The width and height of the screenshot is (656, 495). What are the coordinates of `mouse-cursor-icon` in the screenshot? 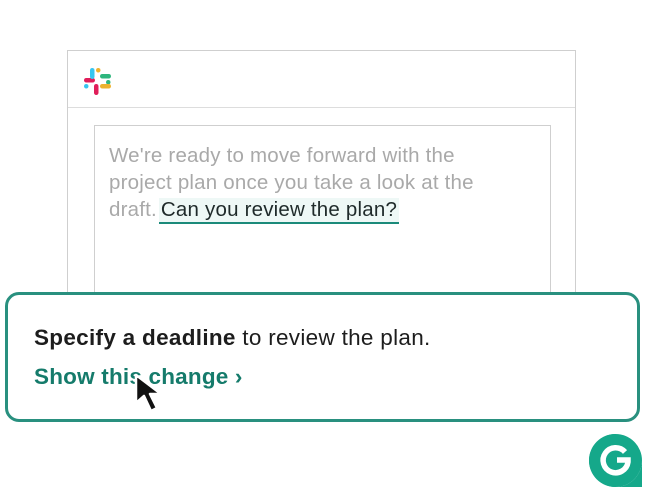 It's located at (148, 393).